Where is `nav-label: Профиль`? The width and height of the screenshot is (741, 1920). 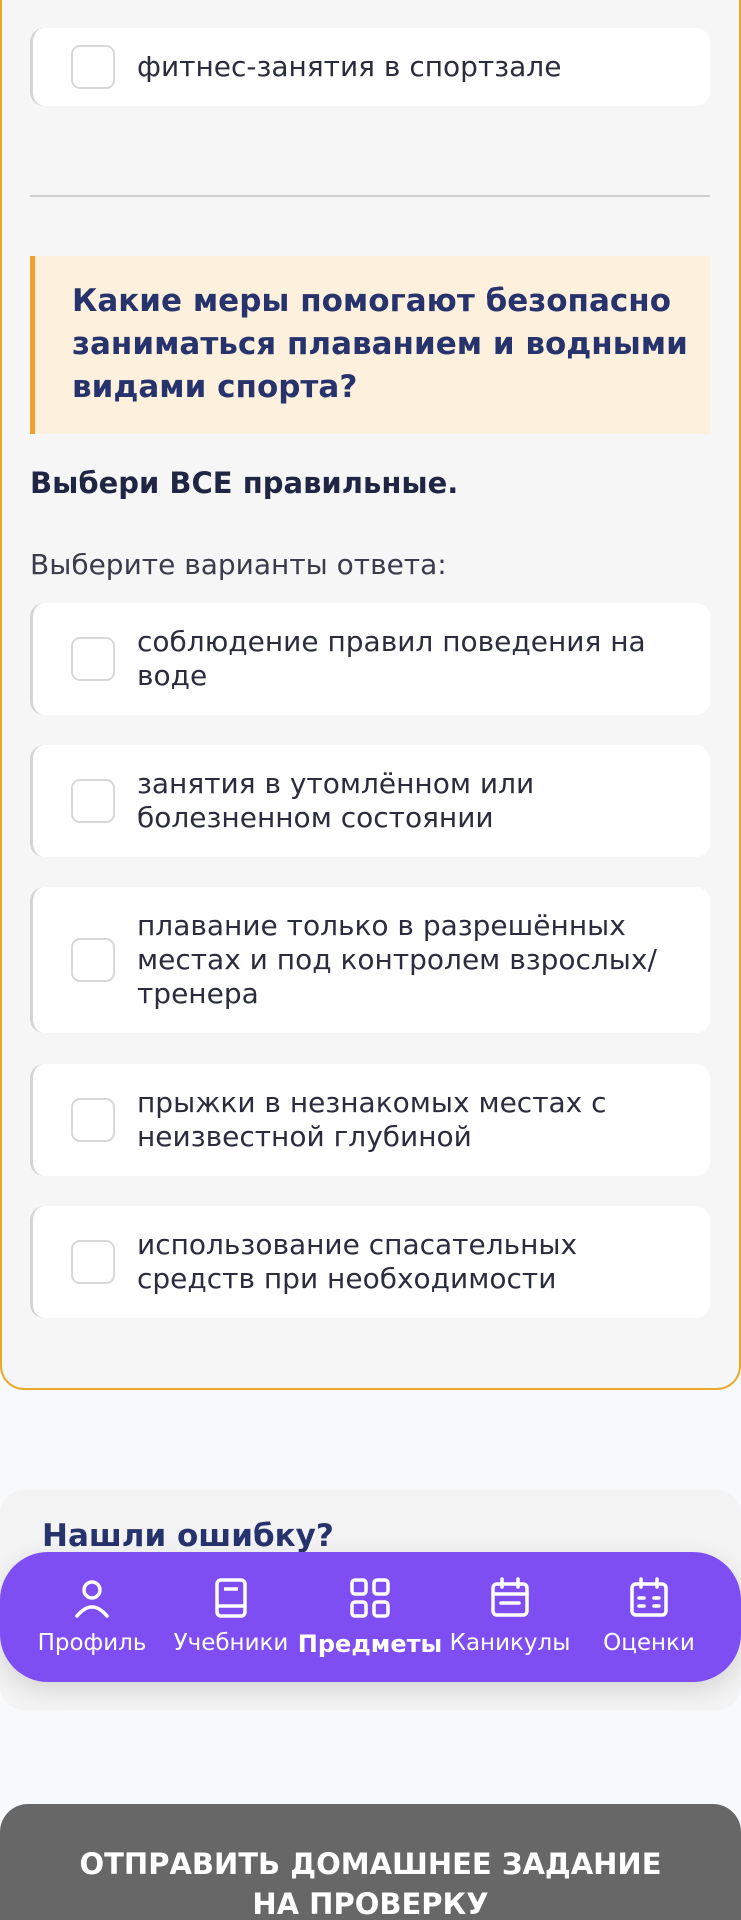 nav-label: Профиль is located at coordinates (92, 1643).